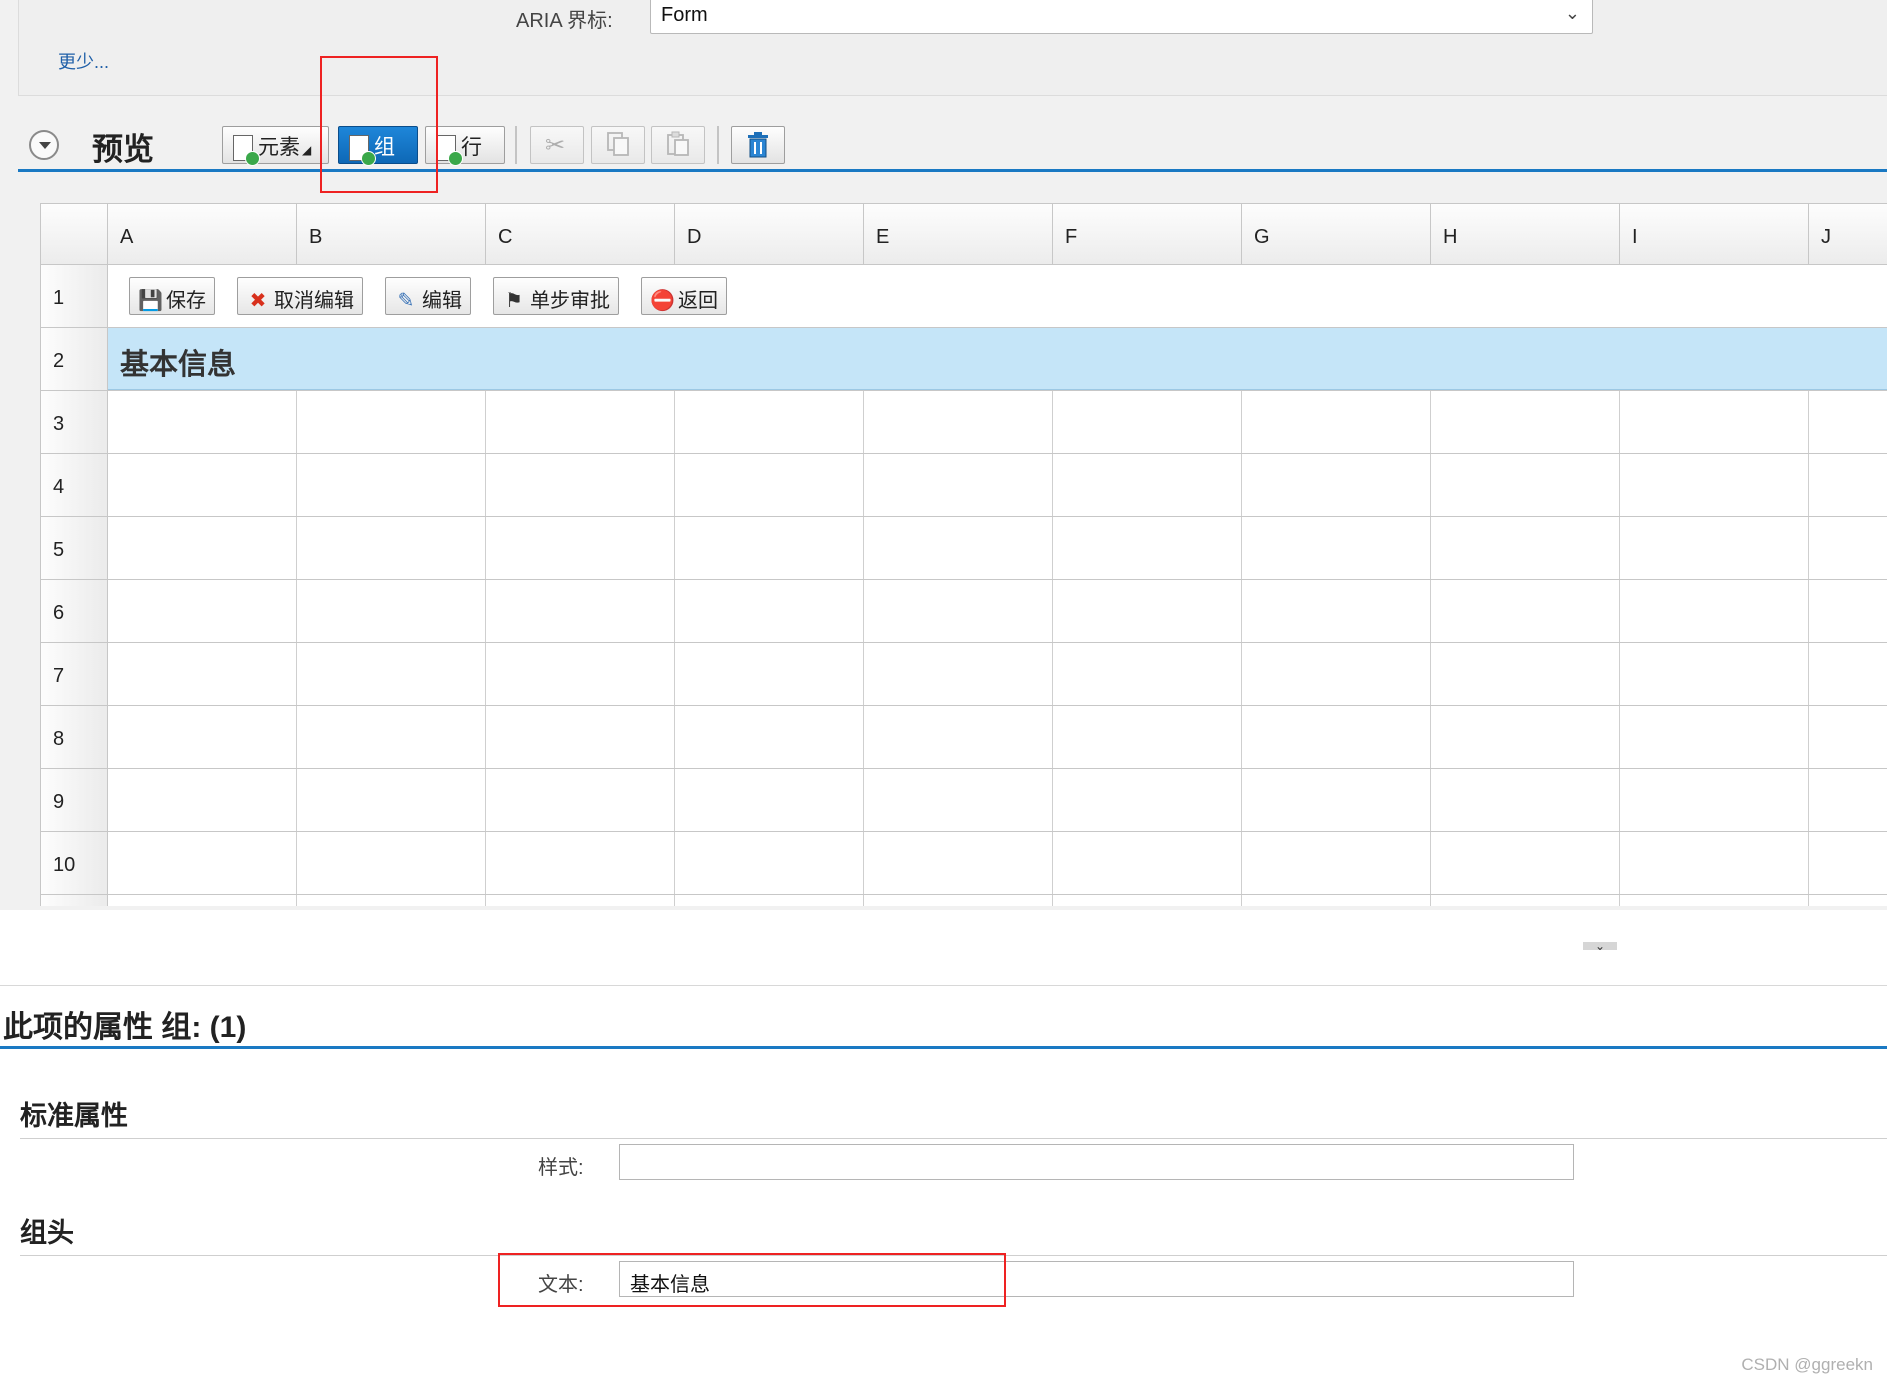 The width and height of the screenshot is (1887, 1393). Describe the element at coordinates (618, 145) in the screenshot. I see `copy-button` at that location.